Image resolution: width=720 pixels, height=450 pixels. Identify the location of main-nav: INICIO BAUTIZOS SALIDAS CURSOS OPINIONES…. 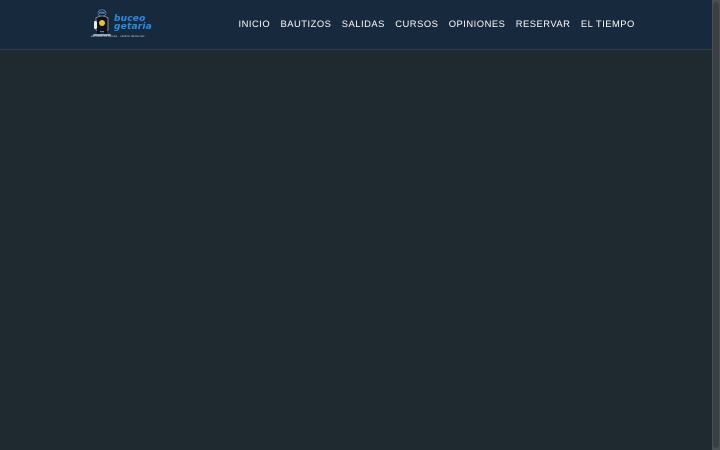
(436, 24).